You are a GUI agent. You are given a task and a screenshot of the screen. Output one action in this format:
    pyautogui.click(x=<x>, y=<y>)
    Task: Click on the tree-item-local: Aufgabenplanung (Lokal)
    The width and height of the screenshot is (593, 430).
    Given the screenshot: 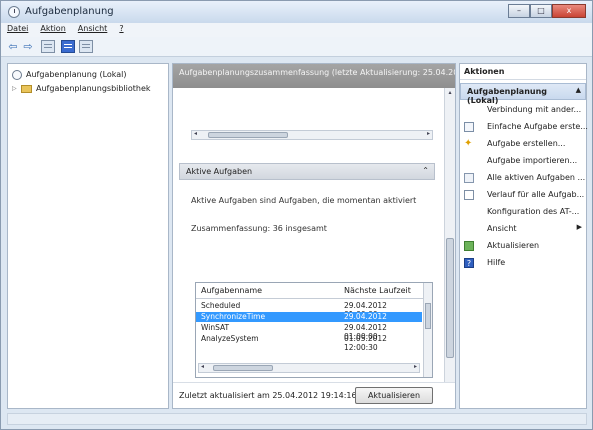 What is the action you would take?
    pyautogui.click(x=69, y=74)
    